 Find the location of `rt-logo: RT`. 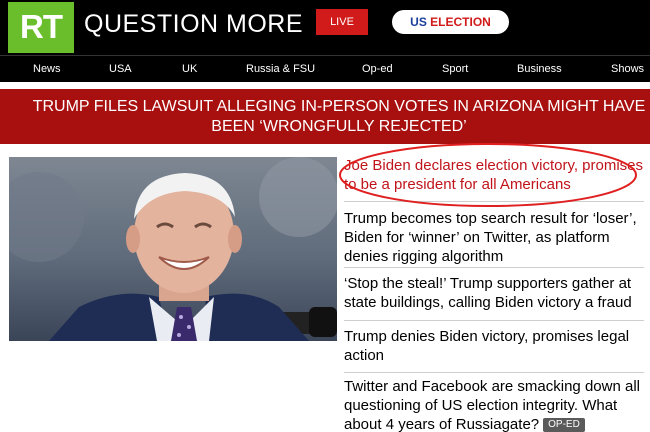

rt-logo: RT is located at coordinates (41, 27).